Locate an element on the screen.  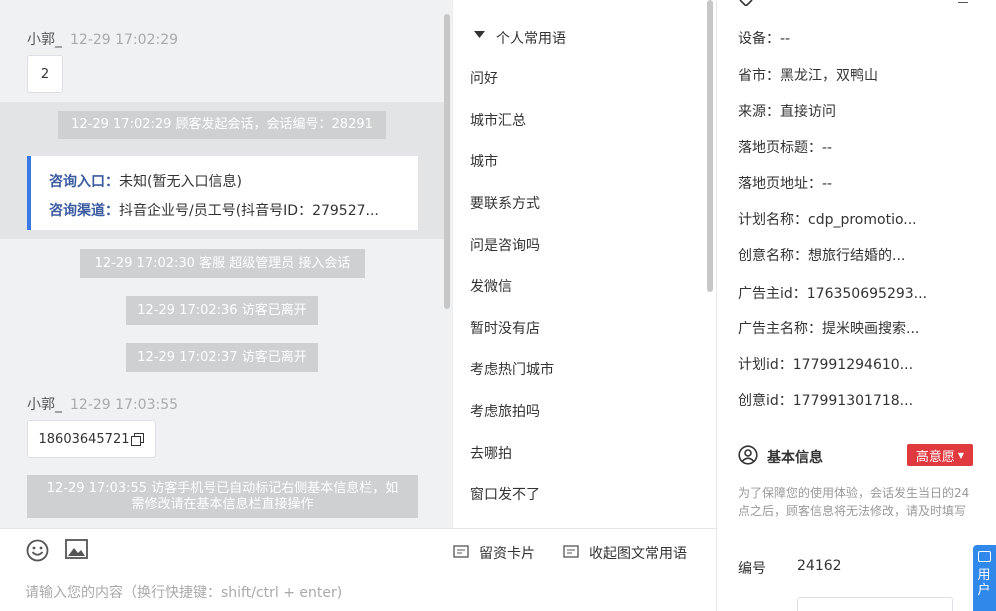
intent-tag-dropdown: 高意愿 ▼ is located at coordinates (940, 455).